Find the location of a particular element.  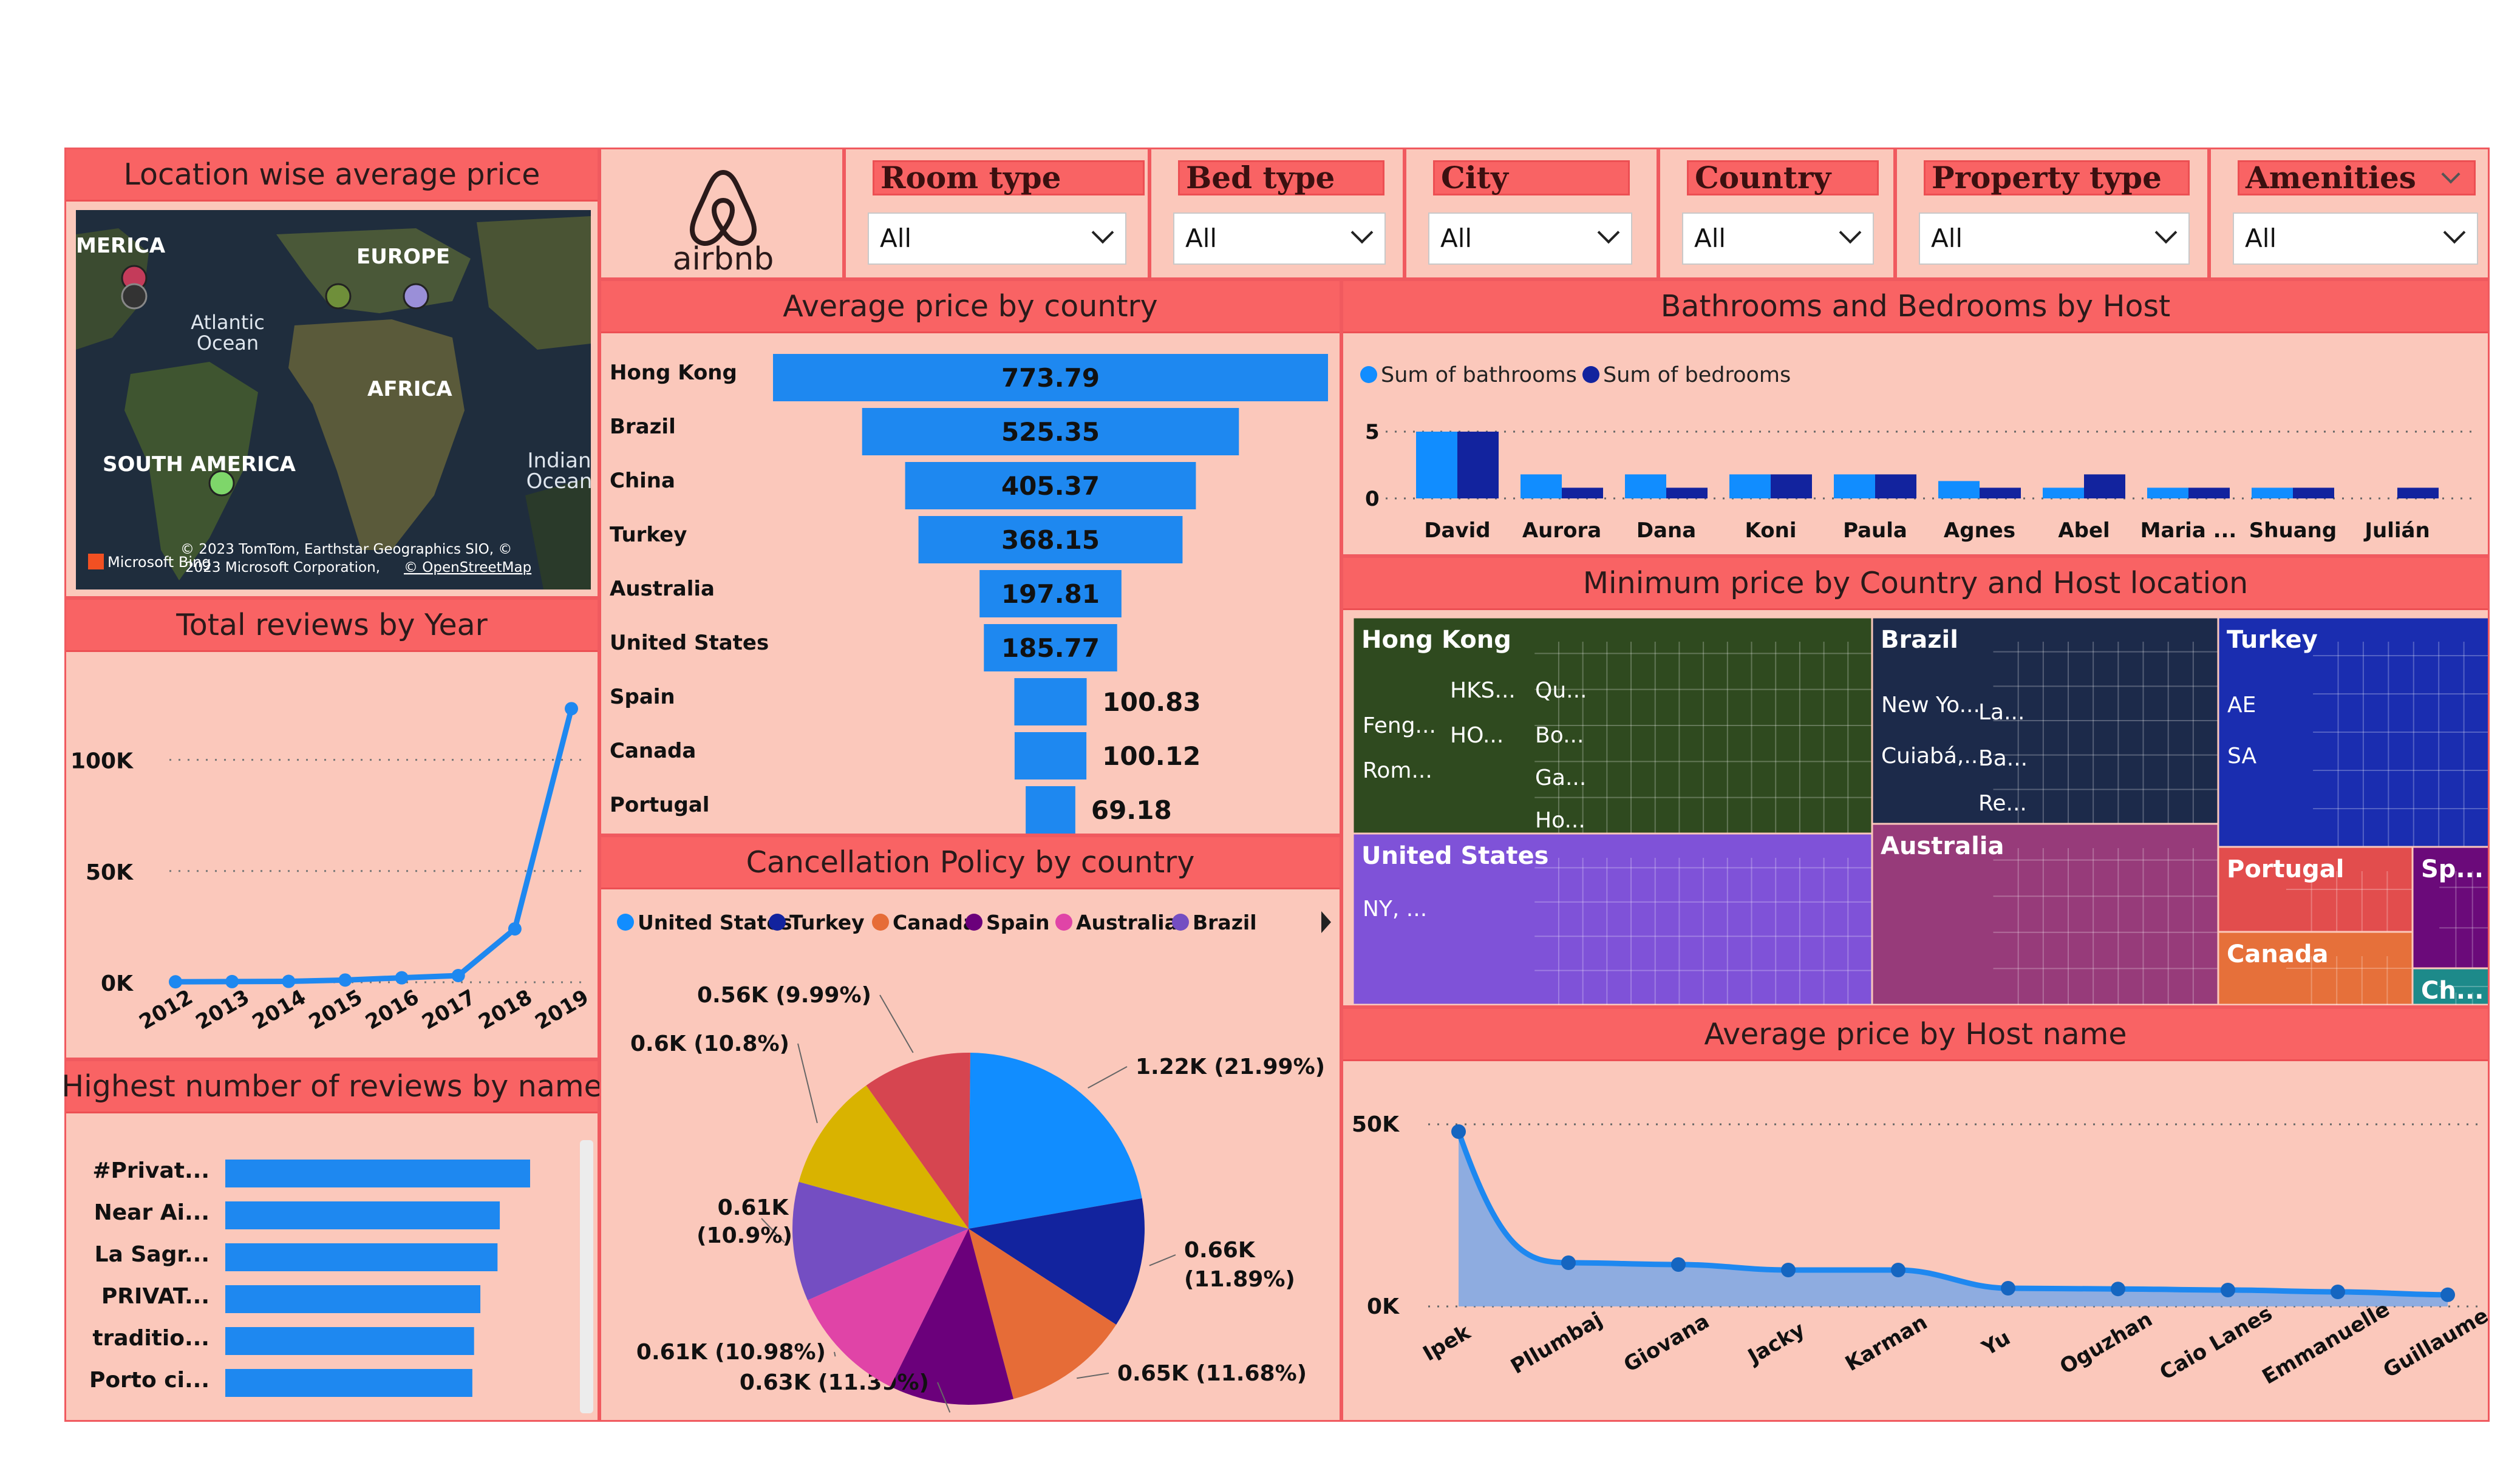

slicer-property-type: Property type All is located at coordinates (2052, 213).